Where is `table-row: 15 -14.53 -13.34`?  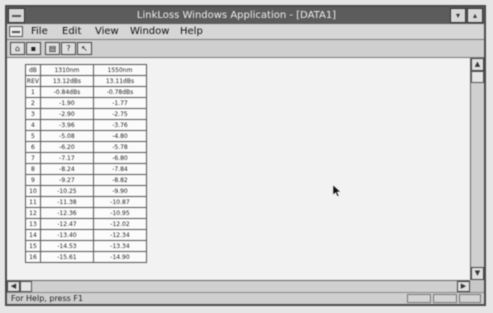
table-row: 15 -14.53 -13.34 is located at coordinates (86, 246).